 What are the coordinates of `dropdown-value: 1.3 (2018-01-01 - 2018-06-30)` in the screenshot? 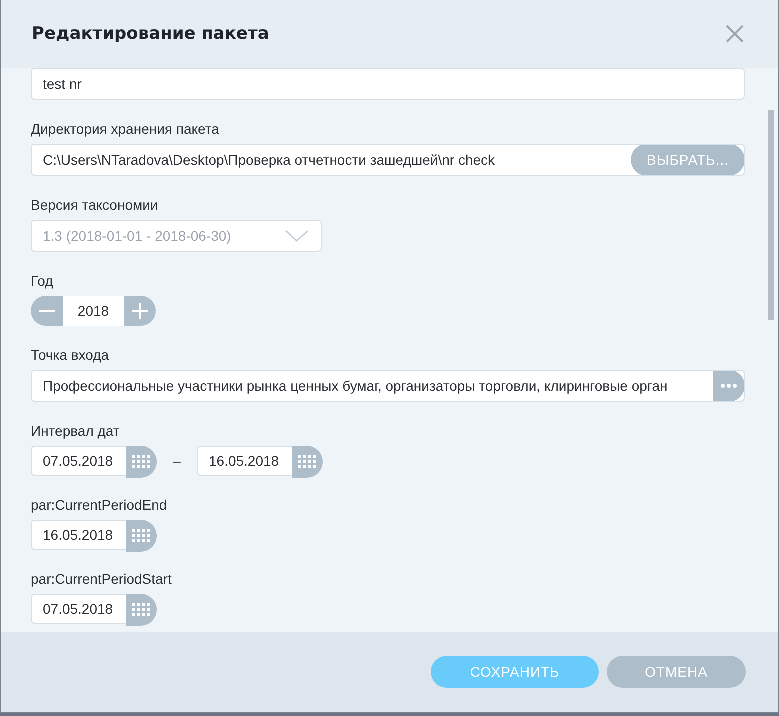 It's located at (137, 236).